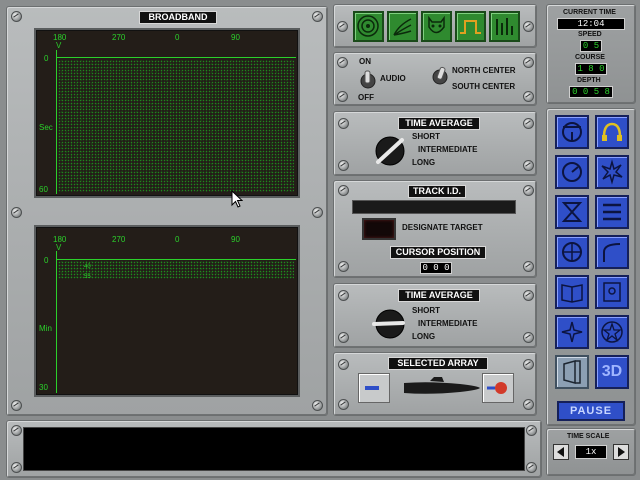  I want to click on broadband-wave-icon, so click(470, 27).